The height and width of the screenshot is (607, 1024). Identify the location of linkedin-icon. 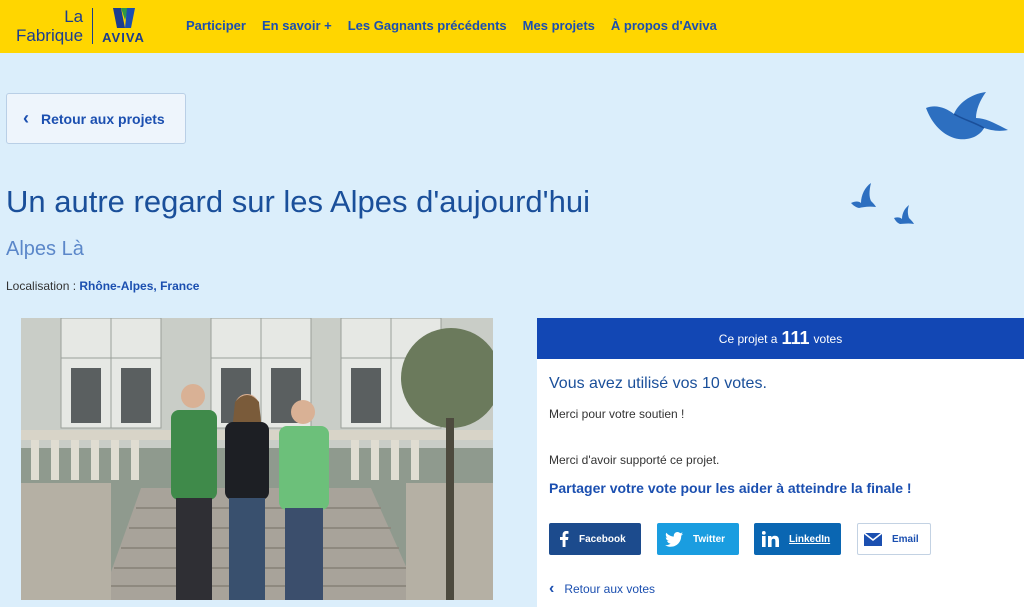
(770, 539).